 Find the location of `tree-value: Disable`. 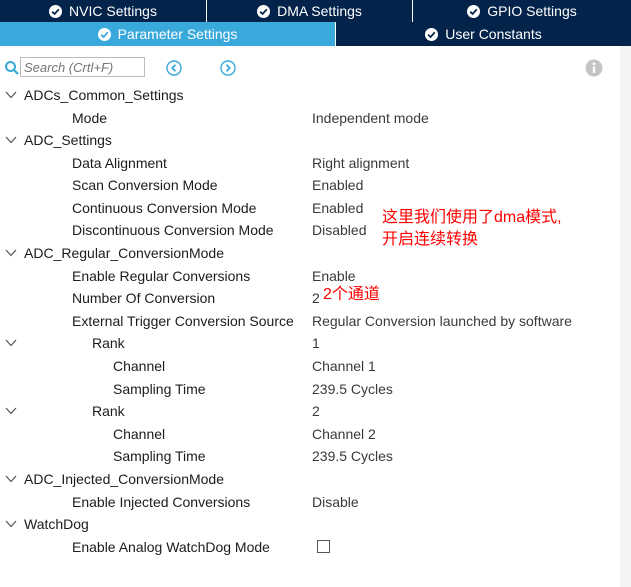

tree-value: Disable is located at coordinates (335, 502).